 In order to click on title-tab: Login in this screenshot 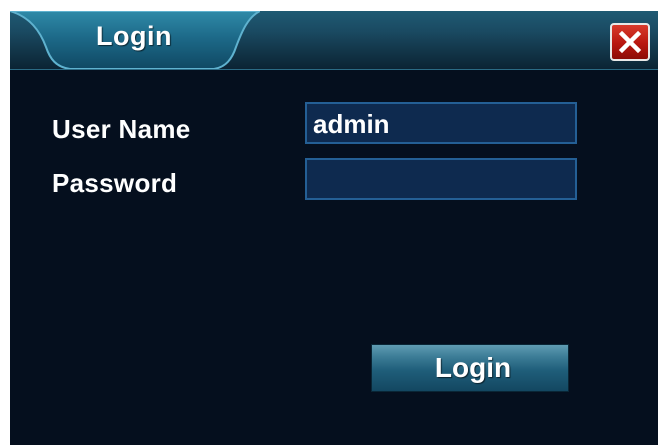, I will do `click(135, 40)`.